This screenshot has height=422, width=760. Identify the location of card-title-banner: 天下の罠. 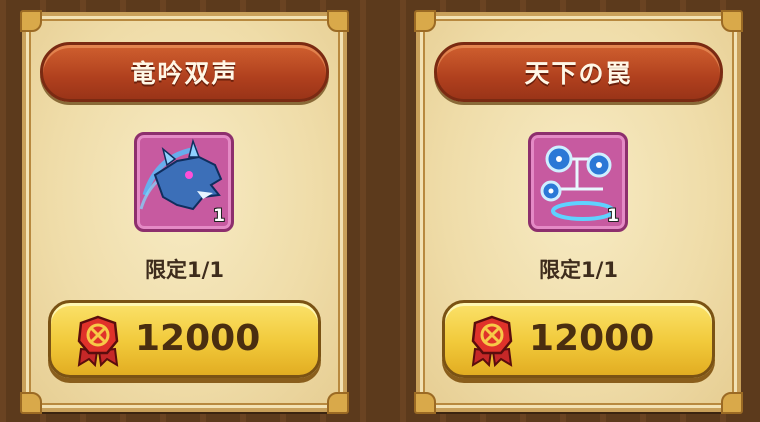
(578, 72).